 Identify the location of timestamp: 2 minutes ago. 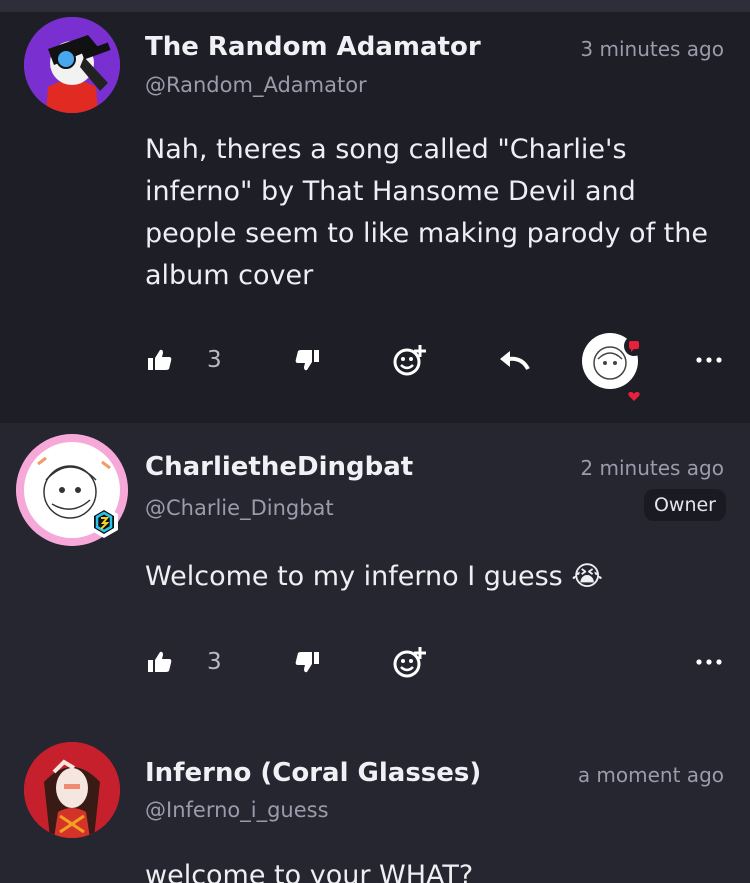
(652, 468).